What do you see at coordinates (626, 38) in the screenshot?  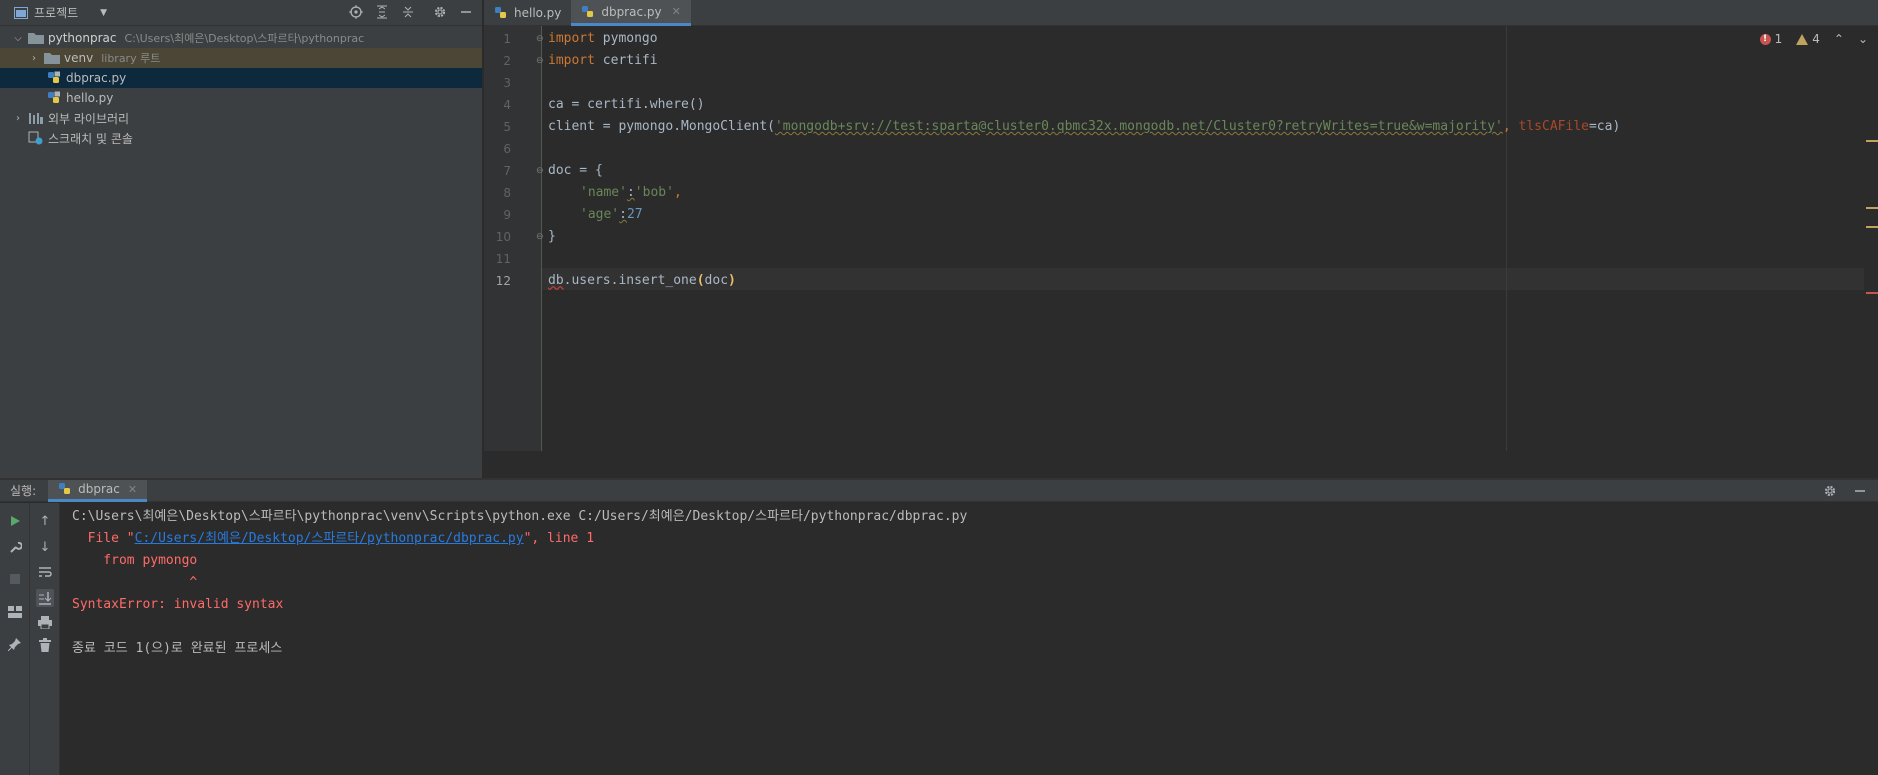 I see `code-token: pymongo` at bounding box center [626, 38].